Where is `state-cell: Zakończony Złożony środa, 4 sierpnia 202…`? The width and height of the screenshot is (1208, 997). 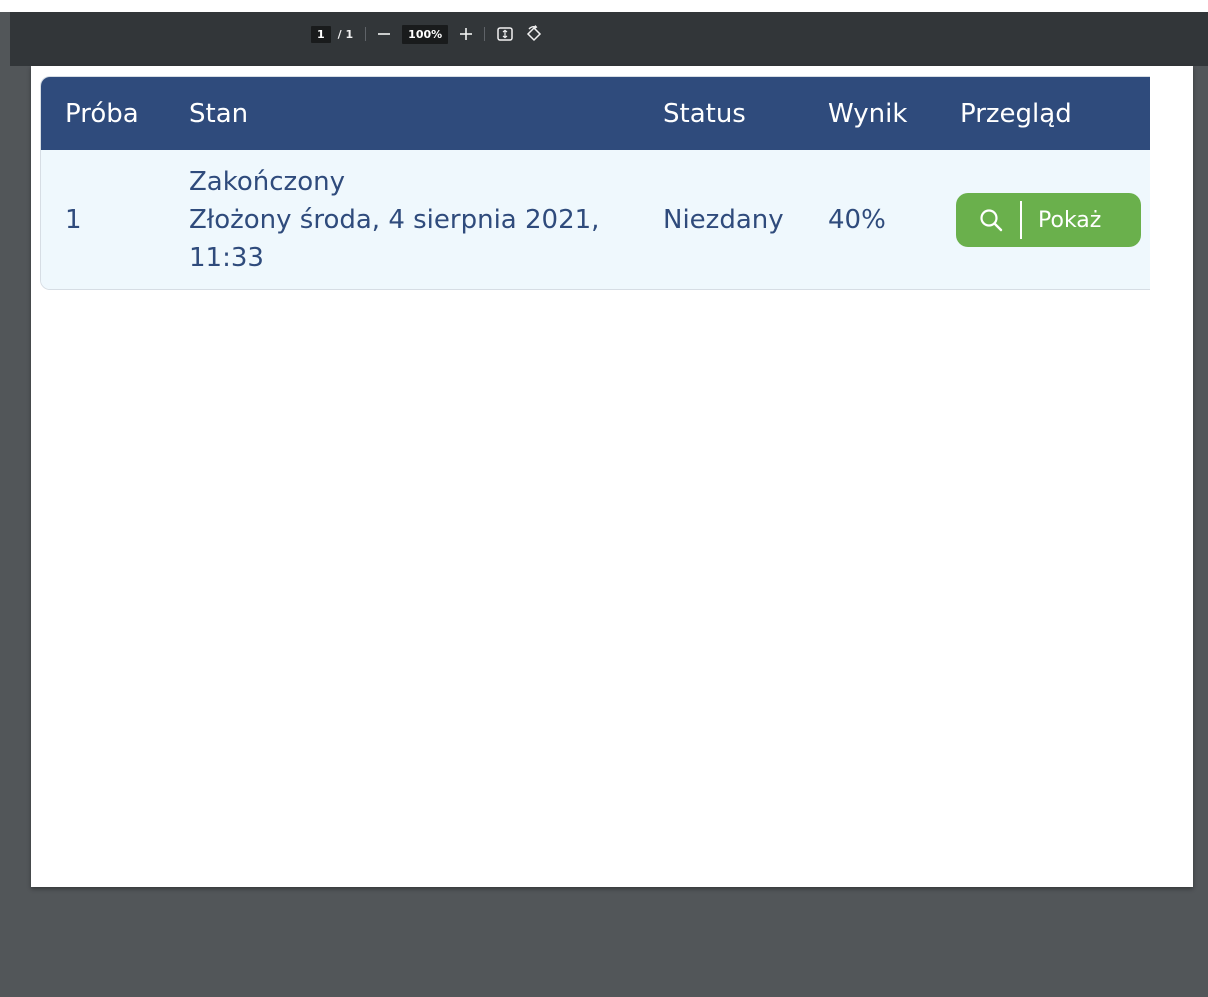 state-cell: Zakończony Złożony środa, 4 sierpnia 202… is located at coordinates (394, 220).